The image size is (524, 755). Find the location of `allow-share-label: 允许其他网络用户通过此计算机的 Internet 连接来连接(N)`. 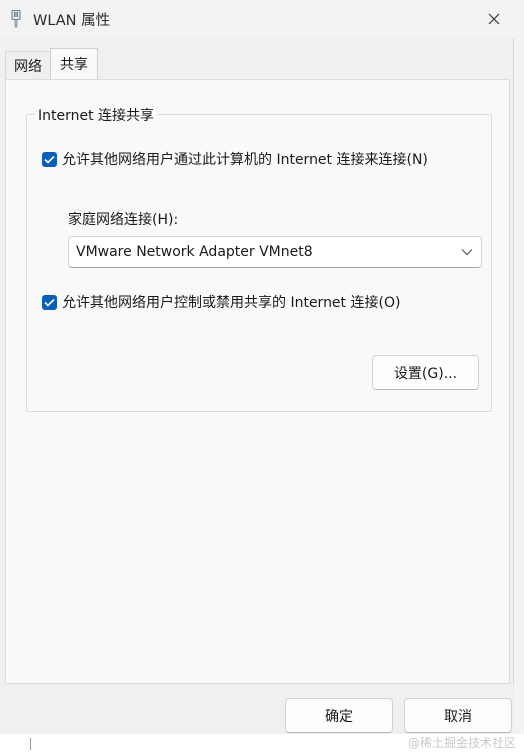

allow-share-label: 允许其他网络用户通过此计算机的 Internet 连接来连接(N) is located at coordinates (245, 160).